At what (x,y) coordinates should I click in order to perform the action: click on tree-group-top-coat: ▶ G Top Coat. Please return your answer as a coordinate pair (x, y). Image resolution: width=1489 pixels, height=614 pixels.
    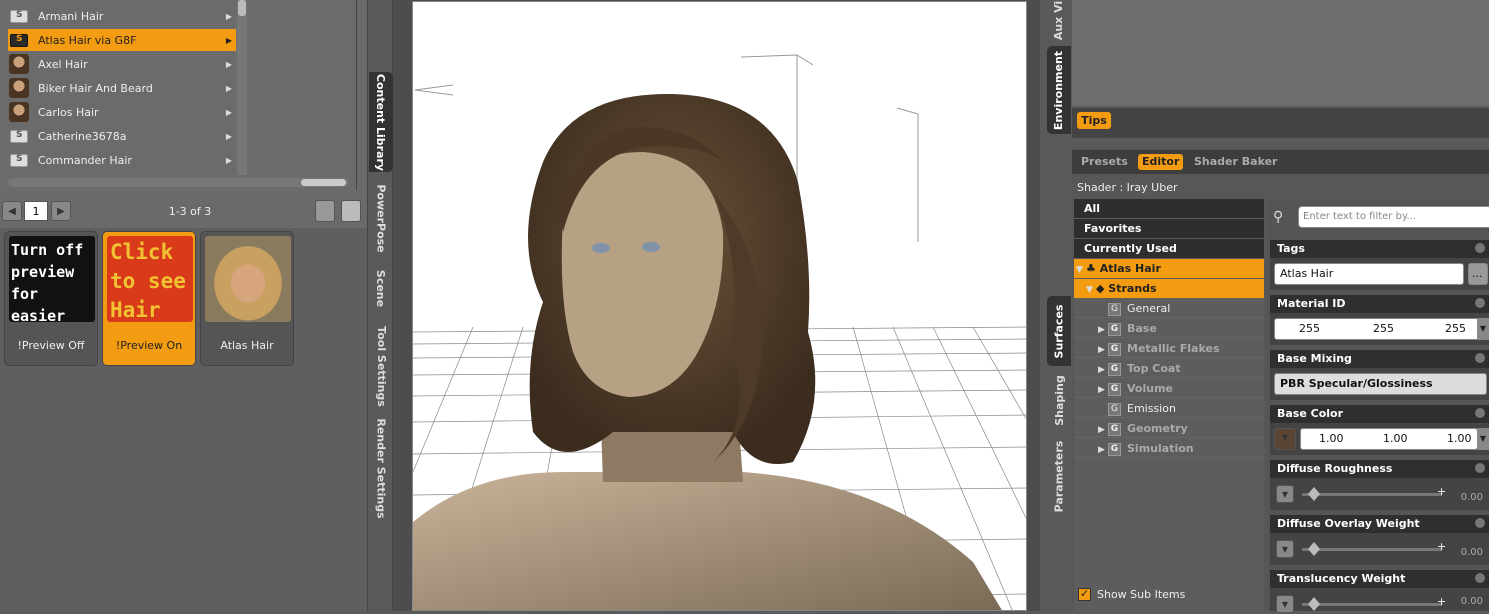
    Looking at the image, I should click on (1169, 368).